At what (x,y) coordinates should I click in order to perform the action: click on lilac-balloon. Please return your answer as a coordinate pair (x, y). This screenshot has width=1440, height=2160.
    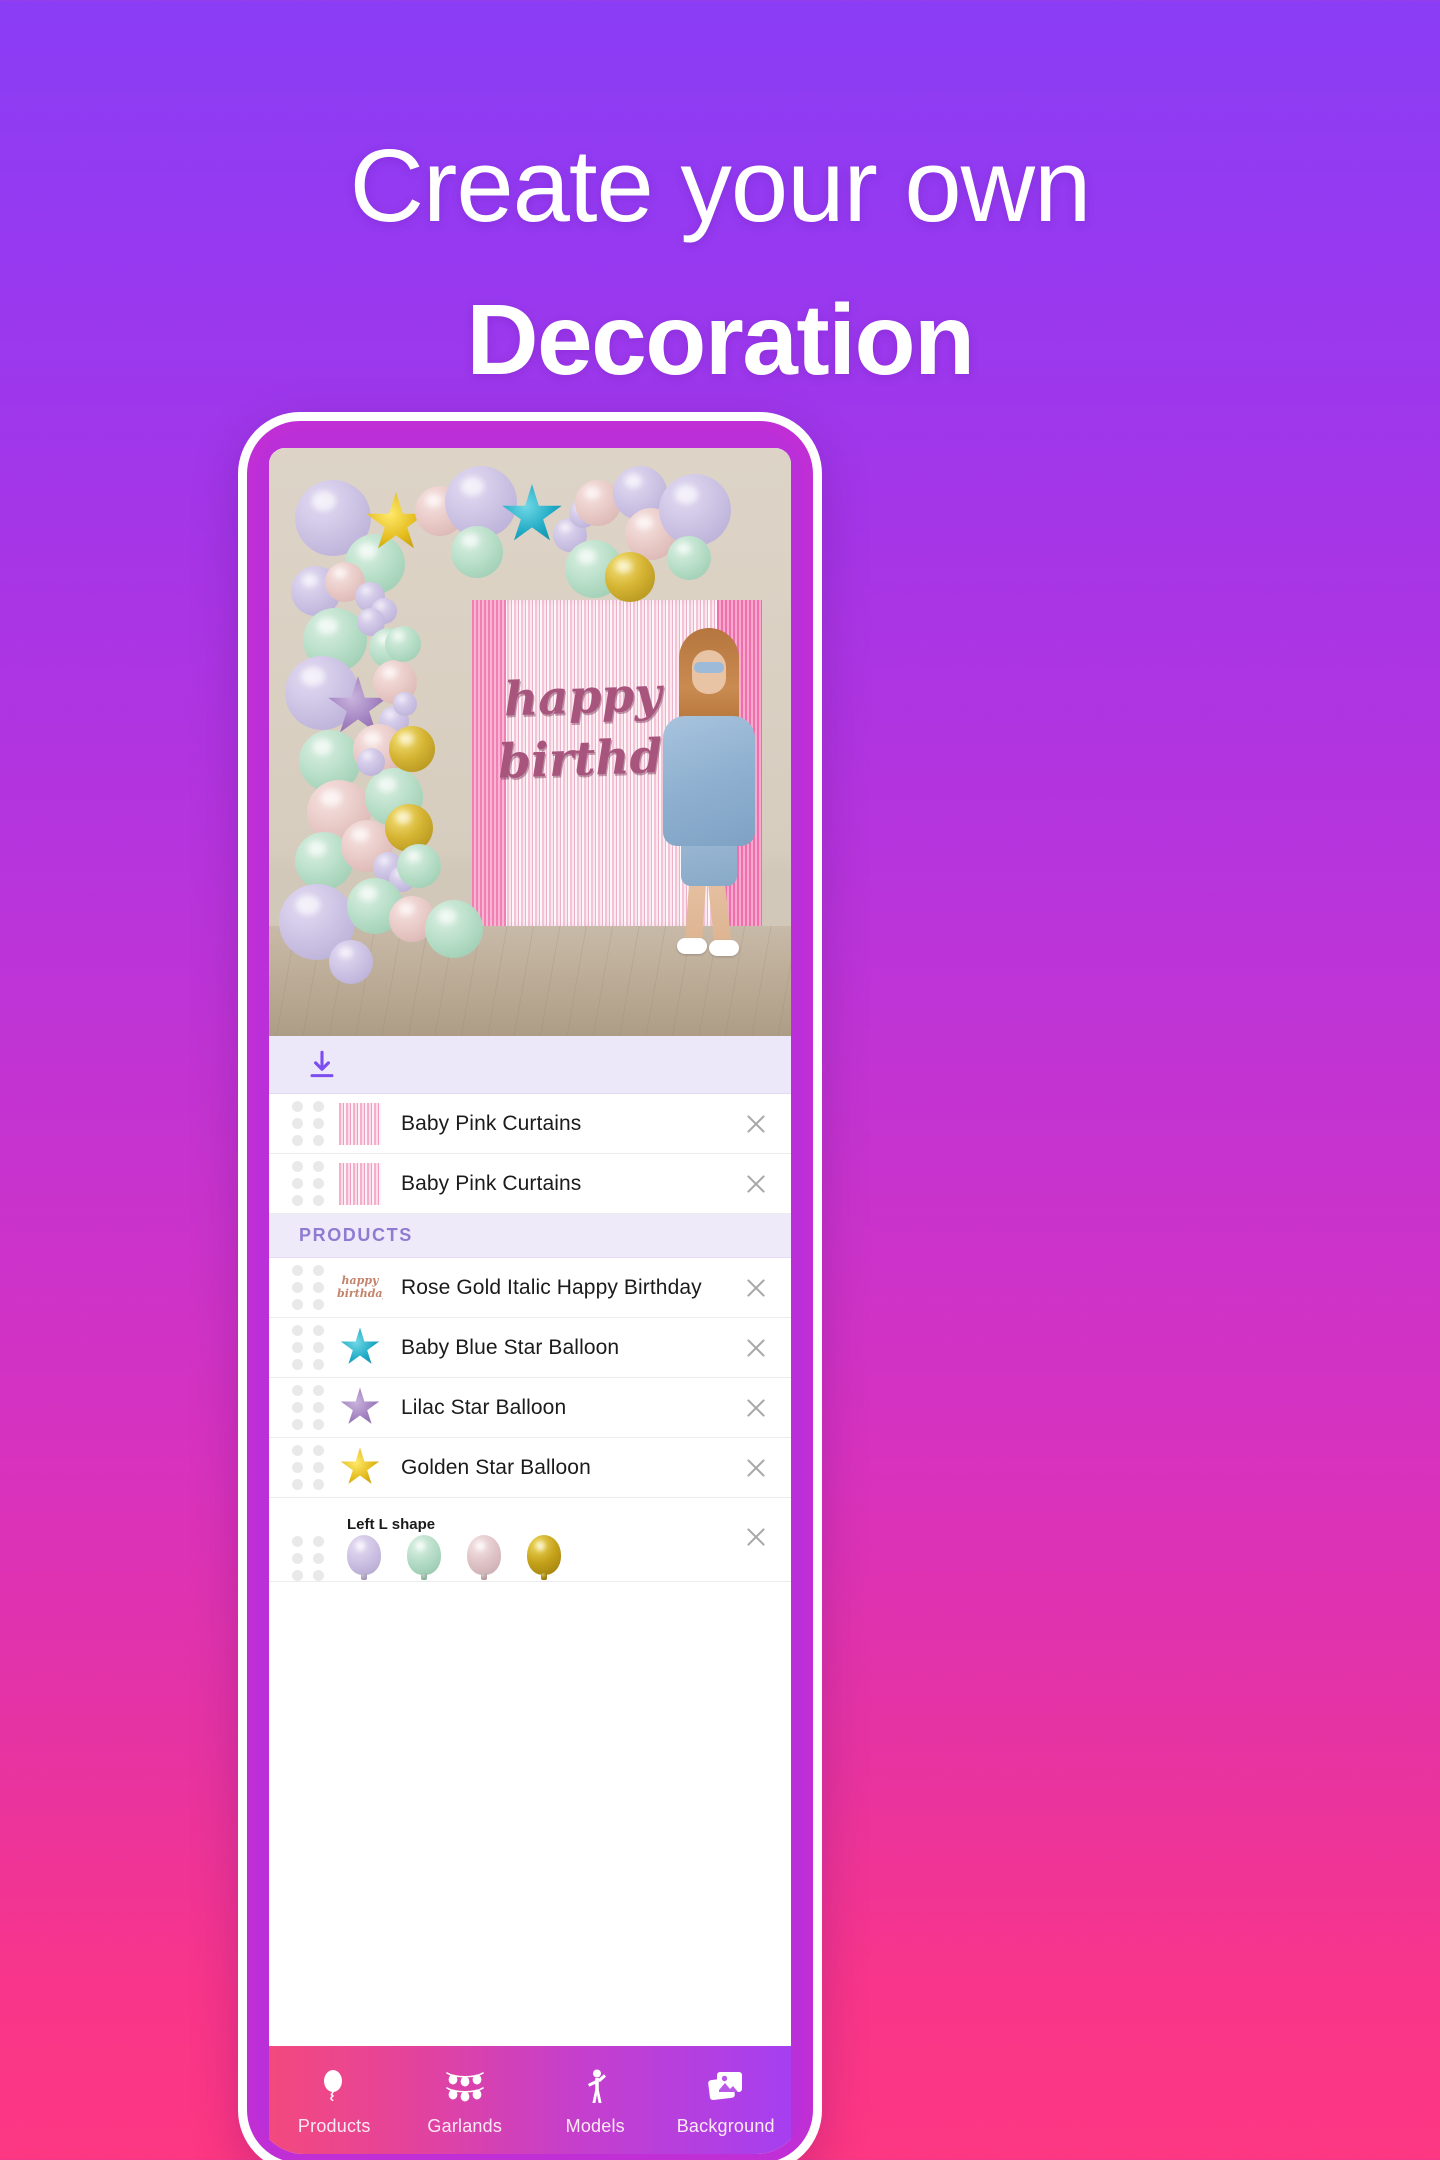
    Looking at the image, I should click on (364, 1555).